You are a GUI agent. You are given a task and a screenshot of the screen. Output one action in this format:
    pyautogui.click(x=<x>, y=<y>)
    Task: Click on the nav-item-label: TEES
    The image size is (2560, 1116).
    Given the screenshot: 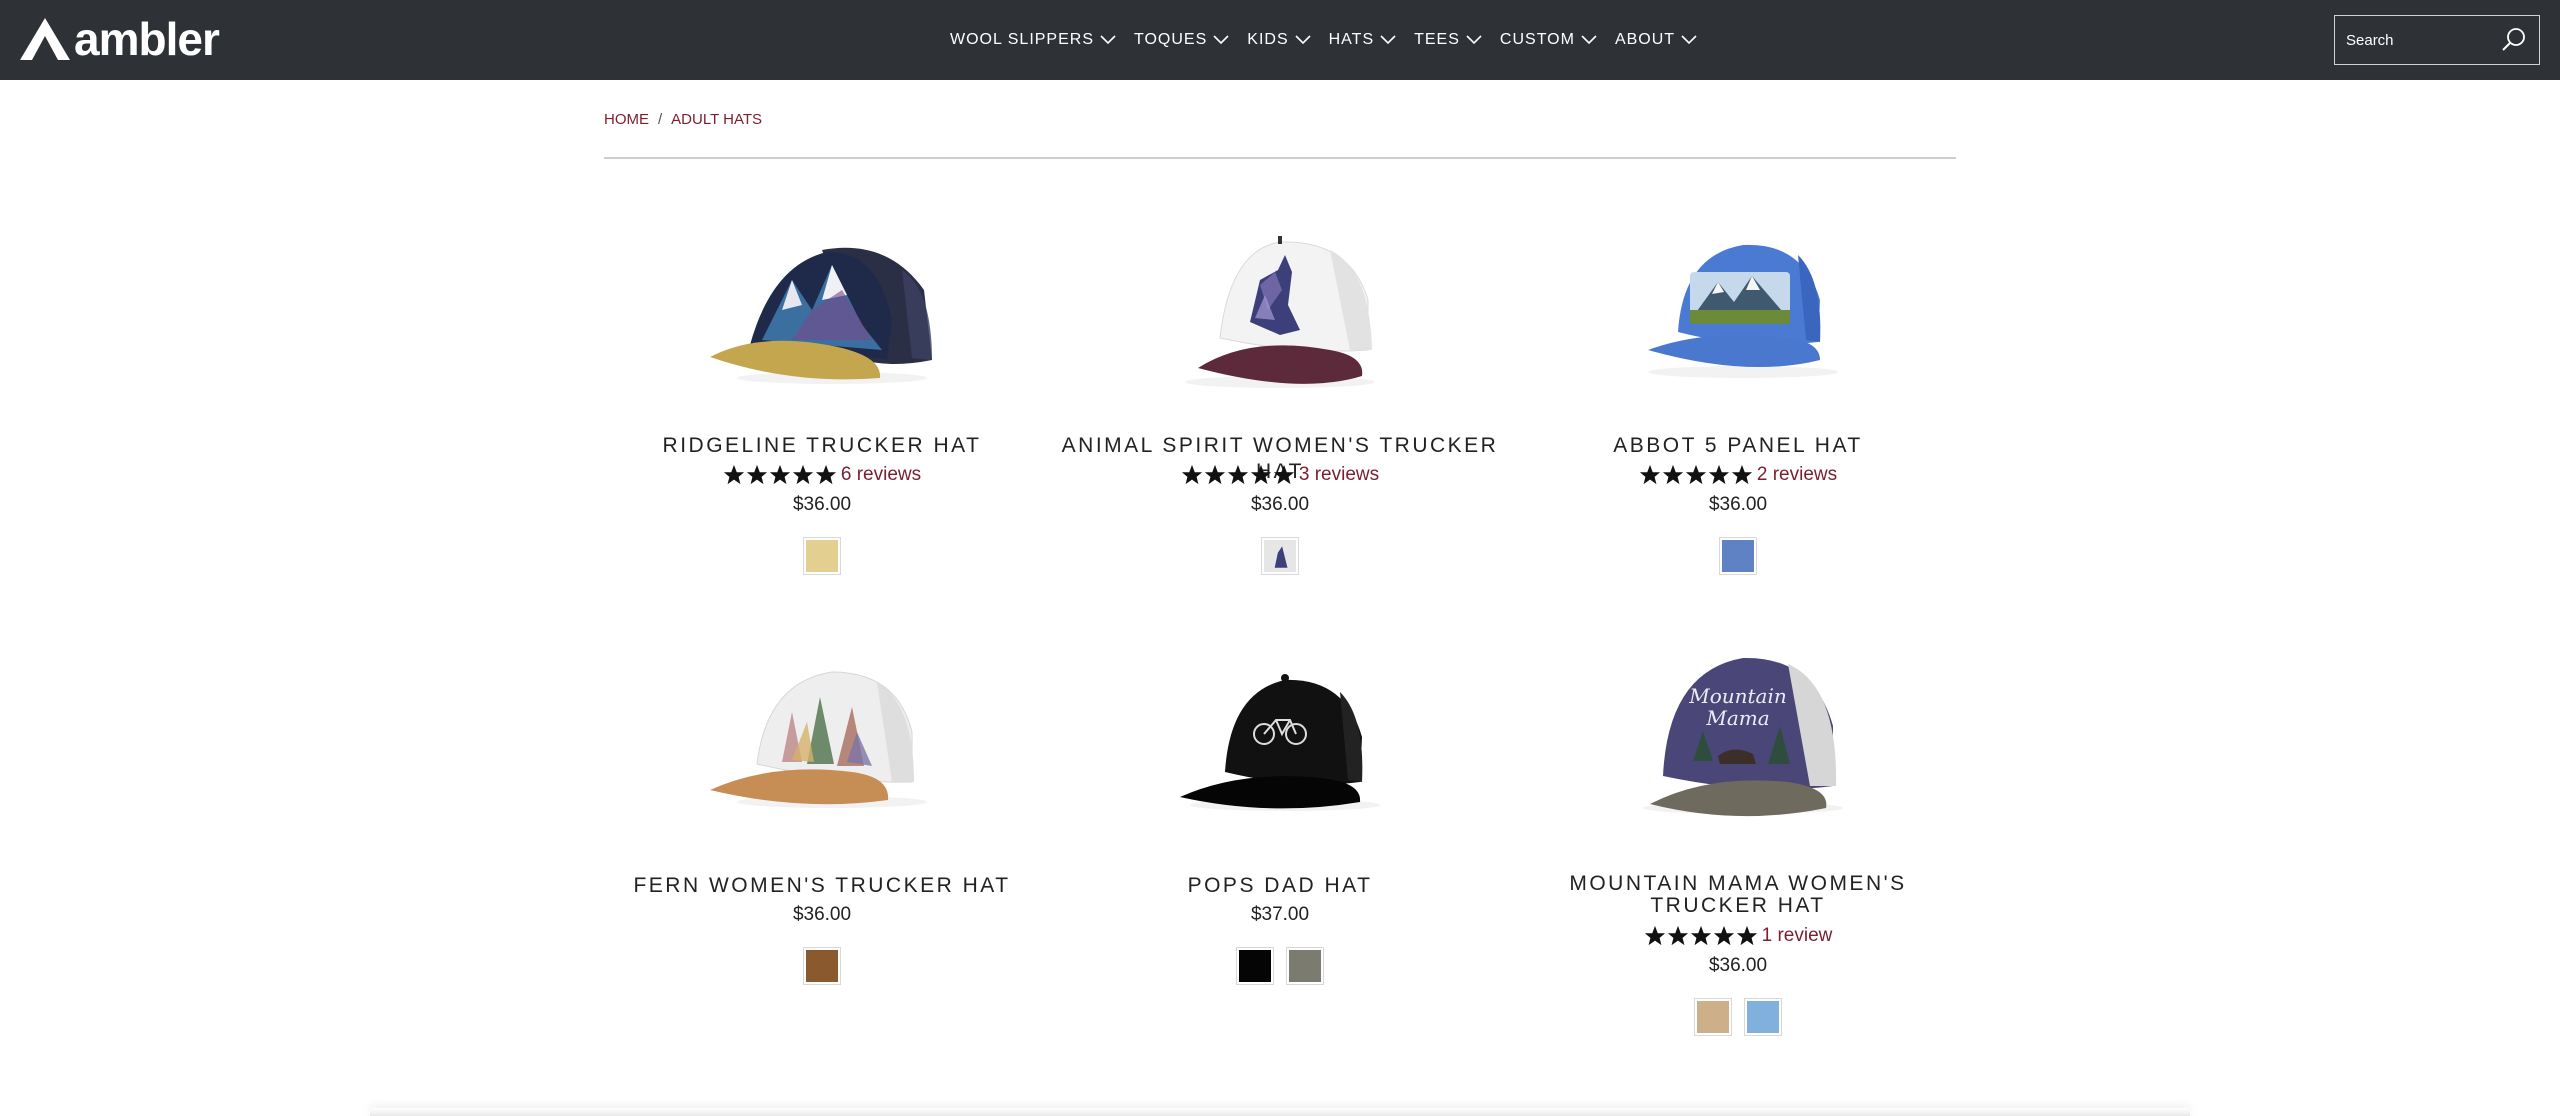 What is the action you would take?
    pyautogui.click(x=1437, y=39)
    